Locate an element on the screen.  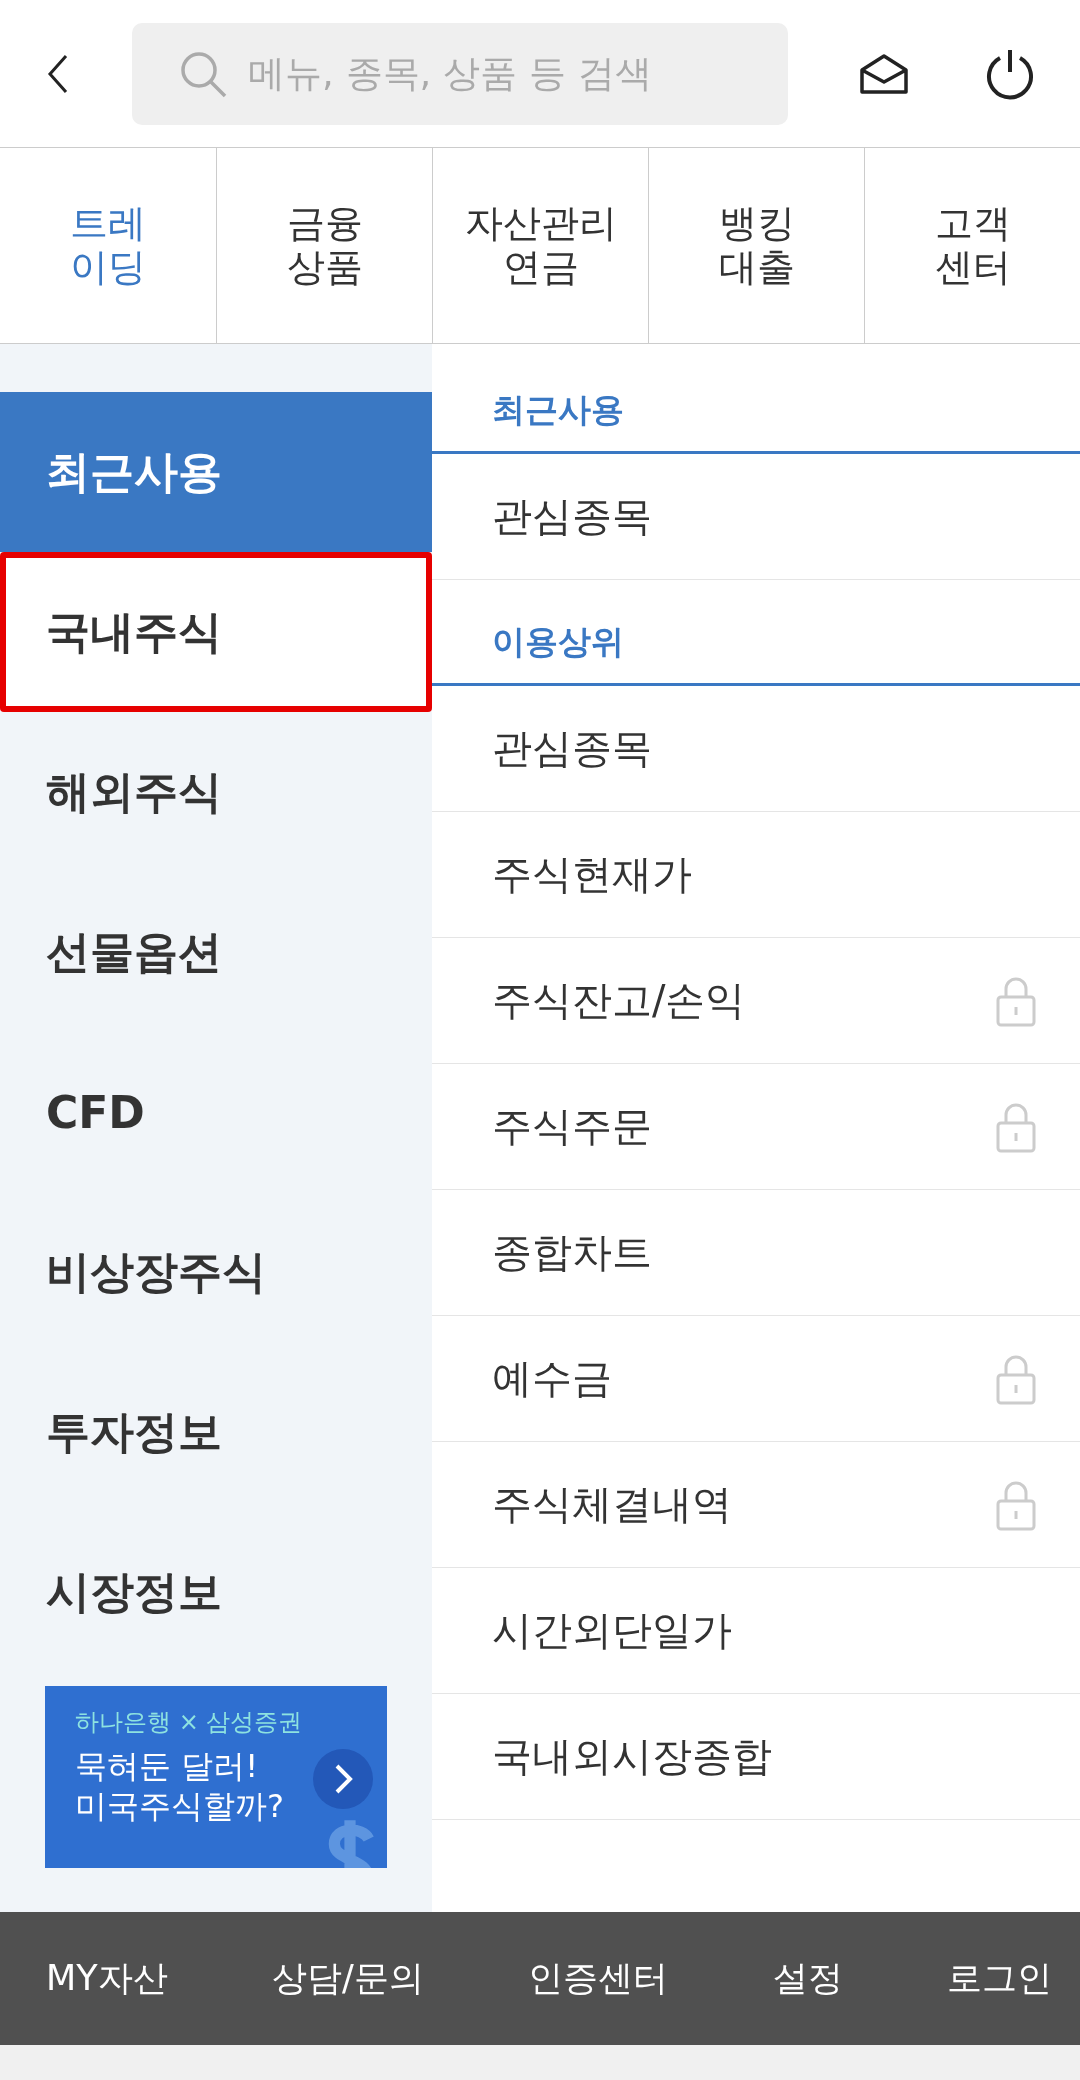
promo-banner: 하나은행 × 삼성증권 묵혀둔 달러! 미국주식할까? is located at coordinates (216, 1777).